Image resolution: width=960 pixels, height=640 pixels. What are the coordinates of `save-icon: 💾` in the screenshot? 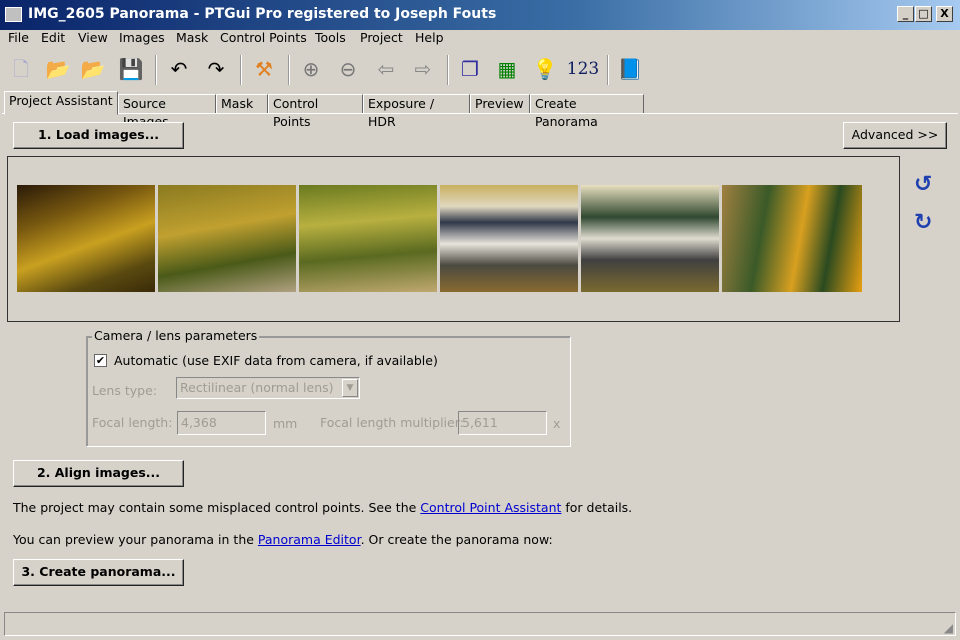 It's located at (131, 69).